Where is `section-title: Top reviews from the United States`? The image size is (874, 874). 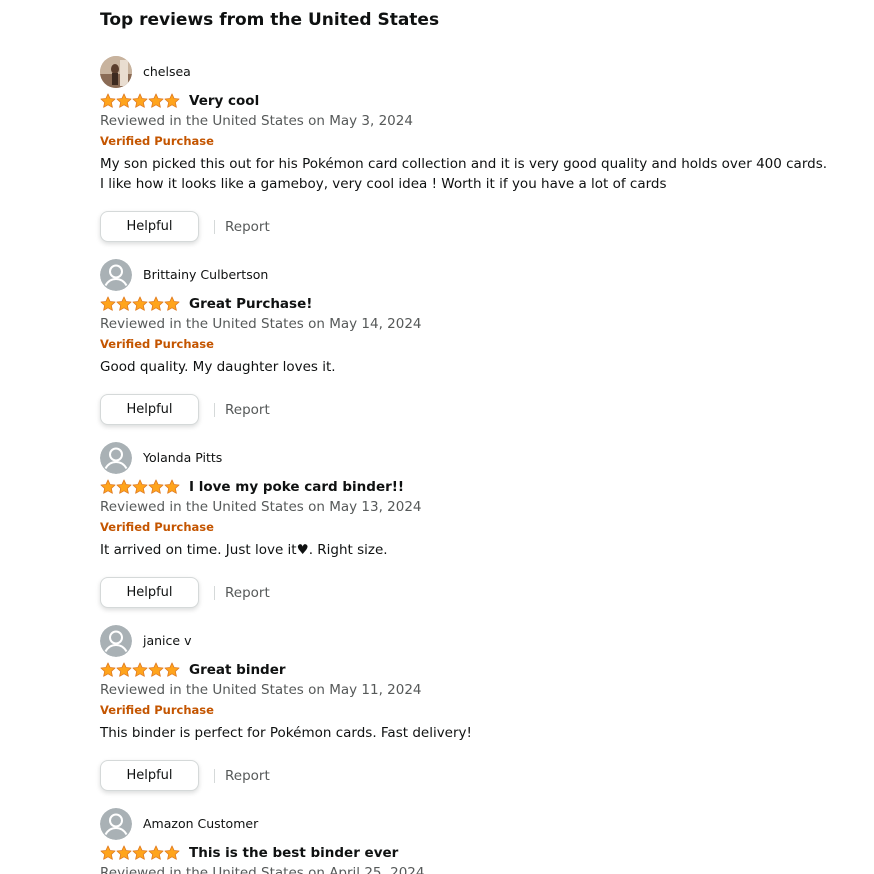
section-title: Top reviews from the United States is located at coordinates (270, 20).